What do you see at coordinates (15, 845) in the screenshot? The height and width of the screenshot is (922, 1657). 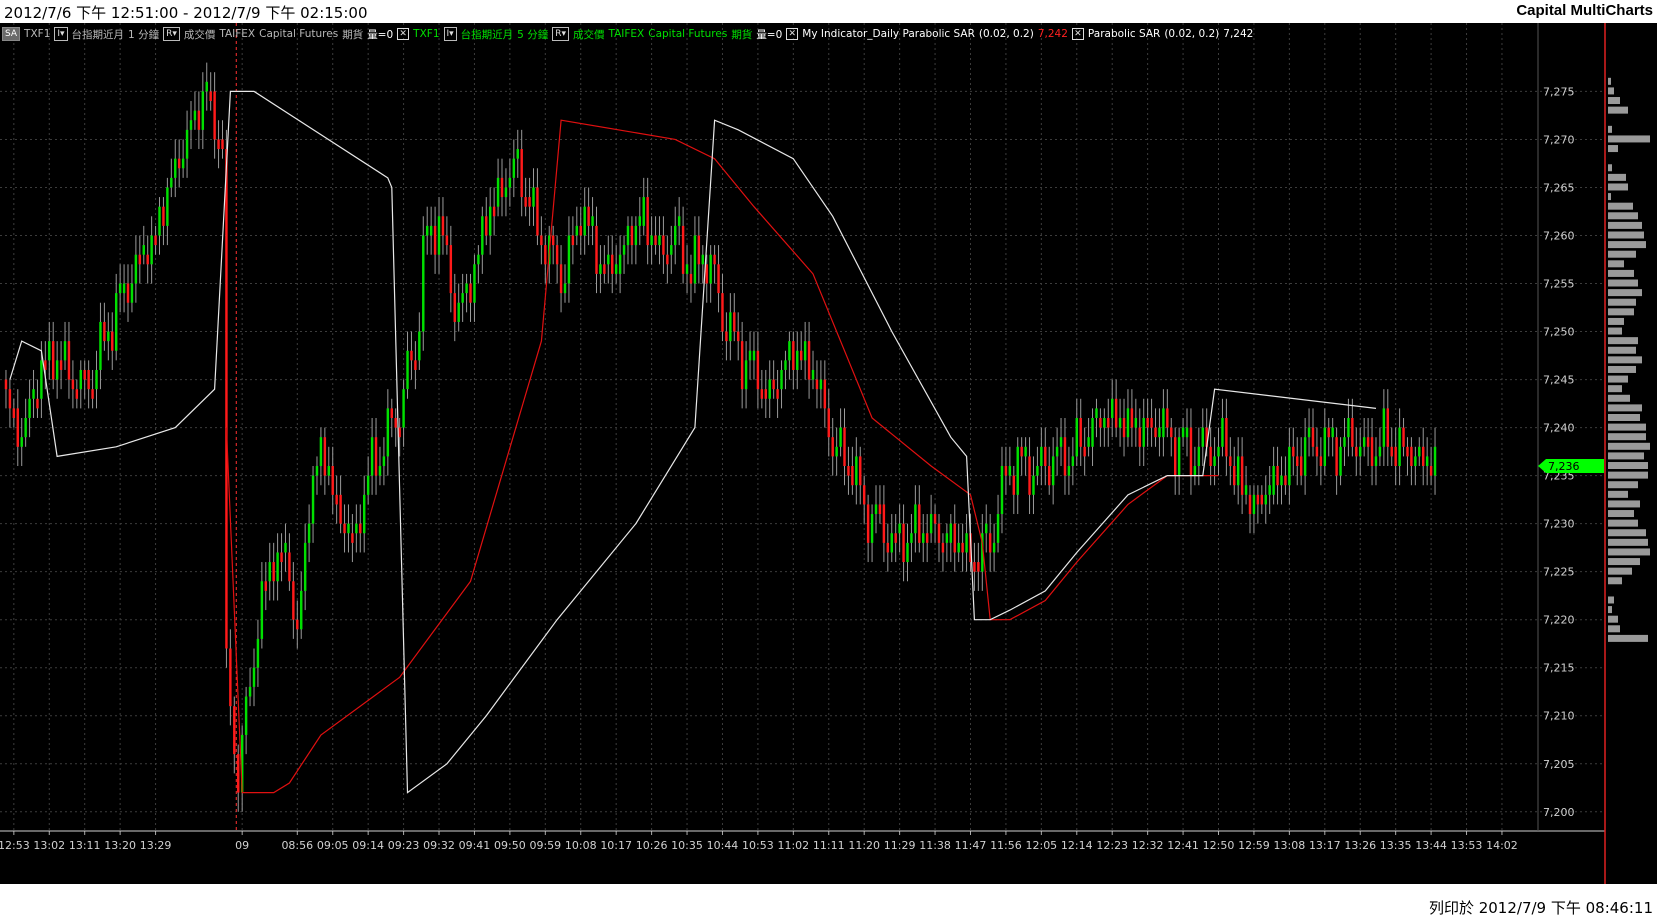 I see `x-tick-label: 12:53` at bounding box center [15, 845].